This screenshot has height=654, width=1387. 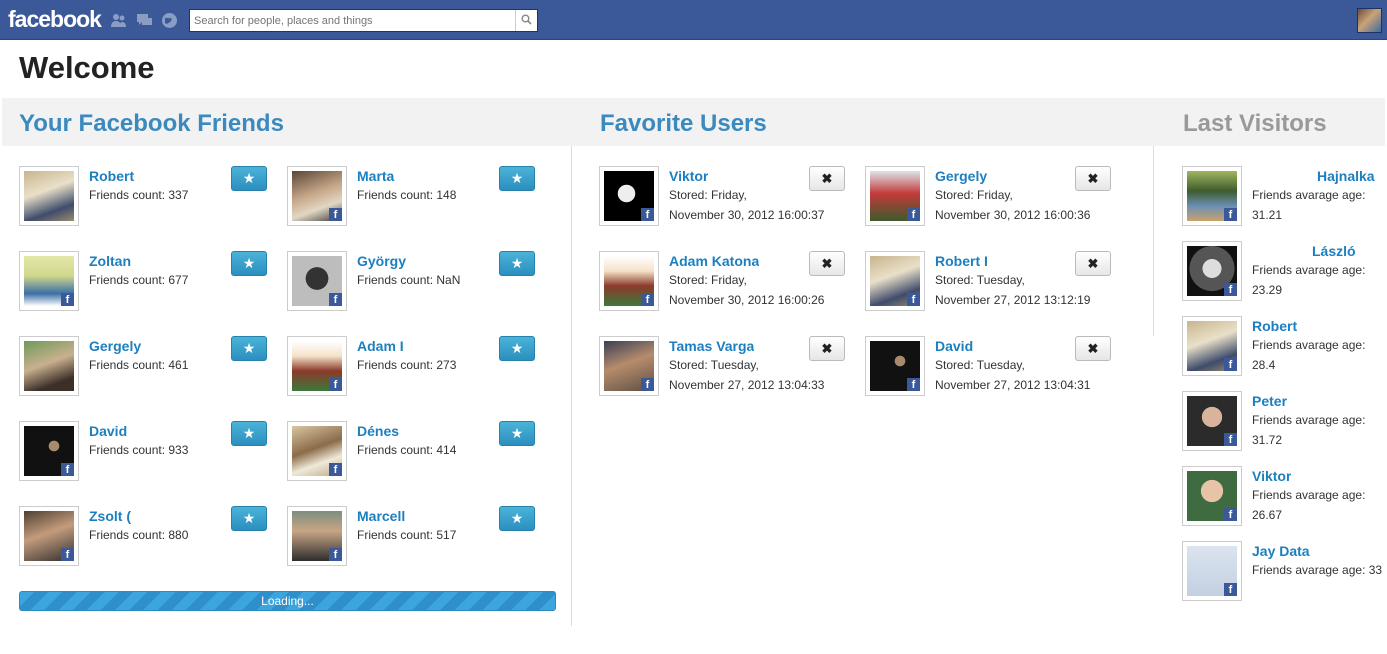 I want to click on notifications-globe-icon, so click(x=169, y=20).